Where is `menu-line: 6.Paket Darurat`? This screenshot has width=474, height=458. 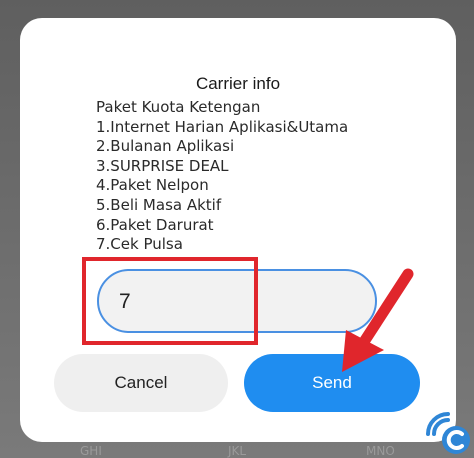 menu-line: 6.Paket Darurat is located at coordinates (155, 224).